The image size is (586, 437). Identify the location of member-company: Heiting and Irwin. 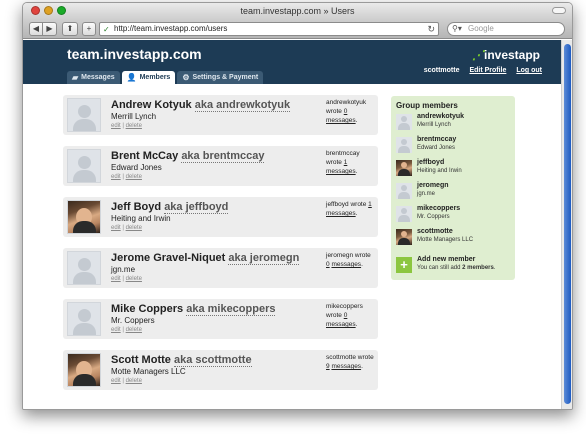
(141, 218).